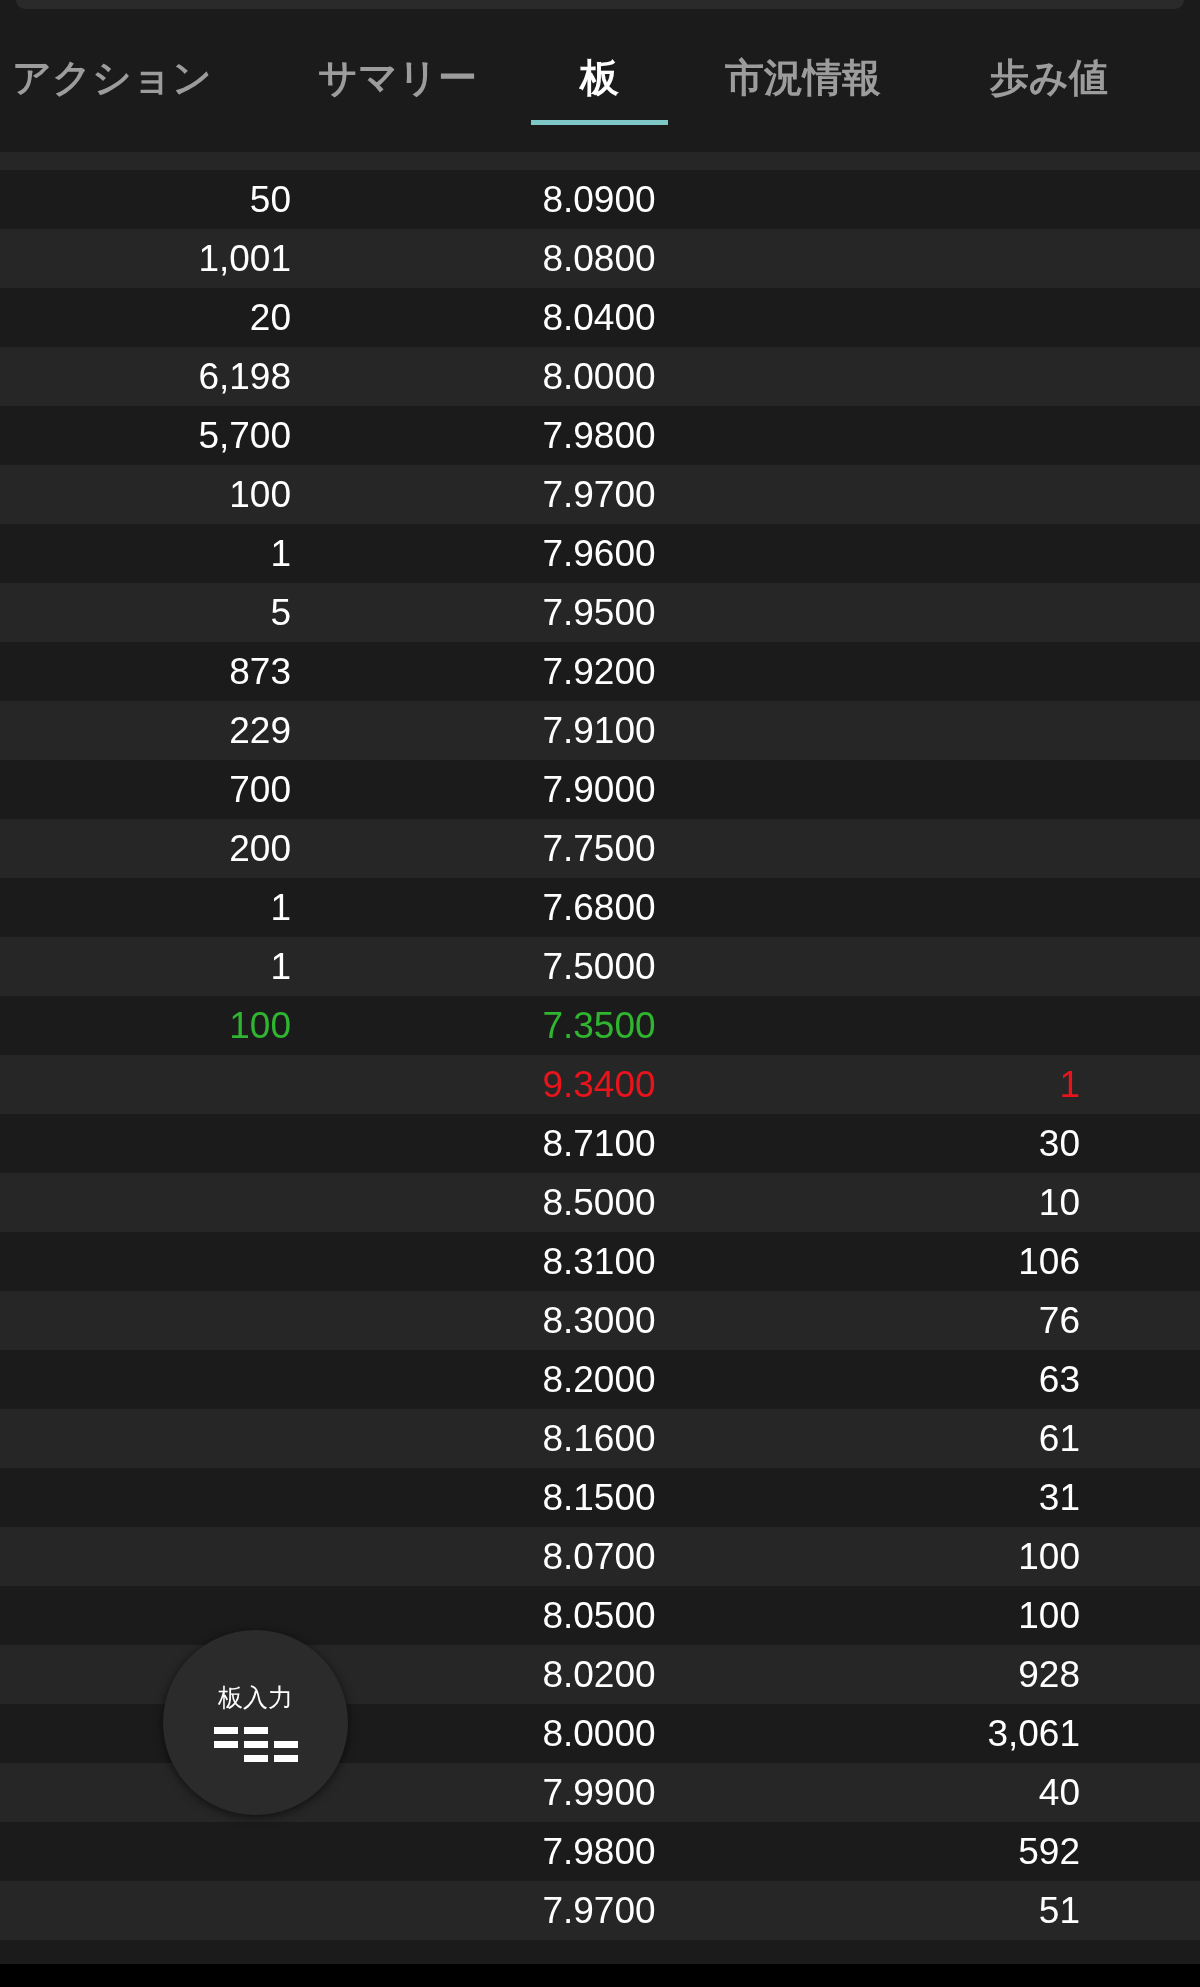 This screenshot has height=1987, width=1200. What do you see at coordinates (599, 730) in the screenshot?
I see `price: 7.9100` at bounding box center [599, 730].